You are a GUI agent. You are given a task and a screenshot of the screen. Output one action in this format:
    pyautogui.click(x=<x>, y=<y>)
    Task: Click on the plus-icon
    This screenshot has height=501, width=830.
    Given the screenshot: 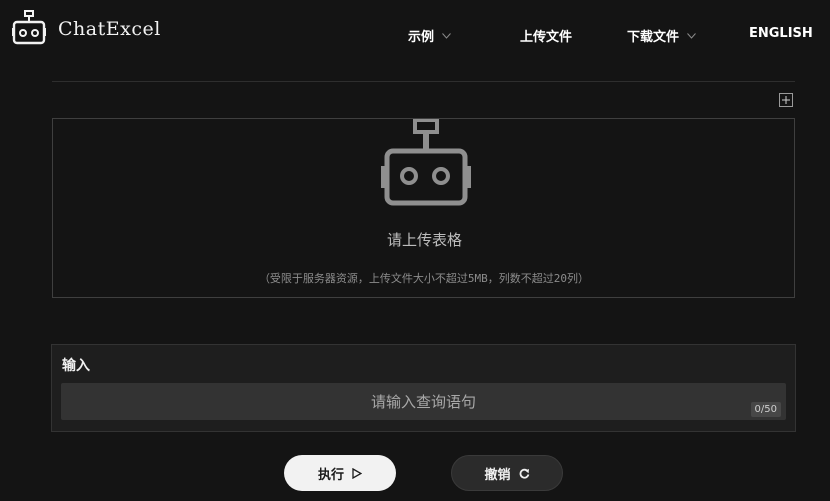 What is the action you would take?
    pyautogui.click(x=786, y=100)
    